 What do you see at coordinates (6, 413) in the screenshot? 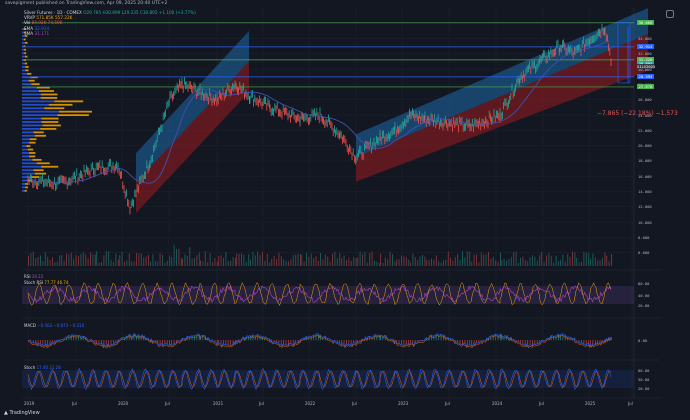
I see `tv-logo-icon: ▲` at bounding box center [6, 413].